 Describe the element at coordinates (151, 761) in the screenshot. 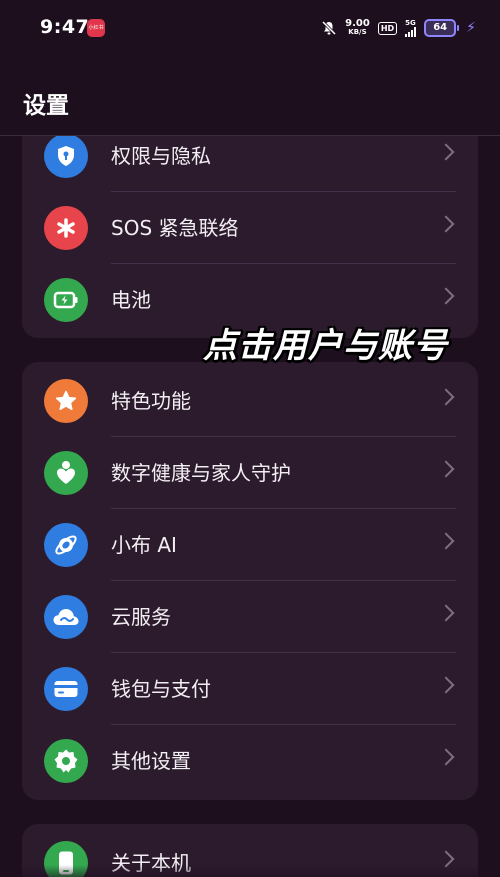

I see `row-label: 其他设置` at that location.